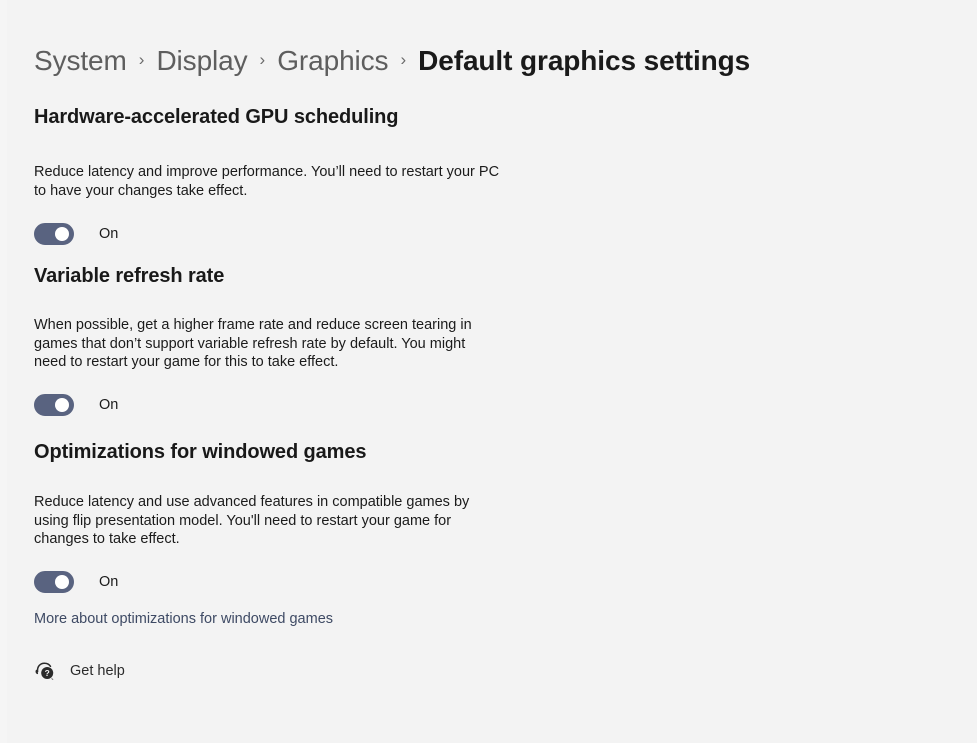 The width and height of the screenshot is (977, 743). I want to click on breadcrumb-item-default-graphics-settings: Default graphics settings, so click(584, 60).